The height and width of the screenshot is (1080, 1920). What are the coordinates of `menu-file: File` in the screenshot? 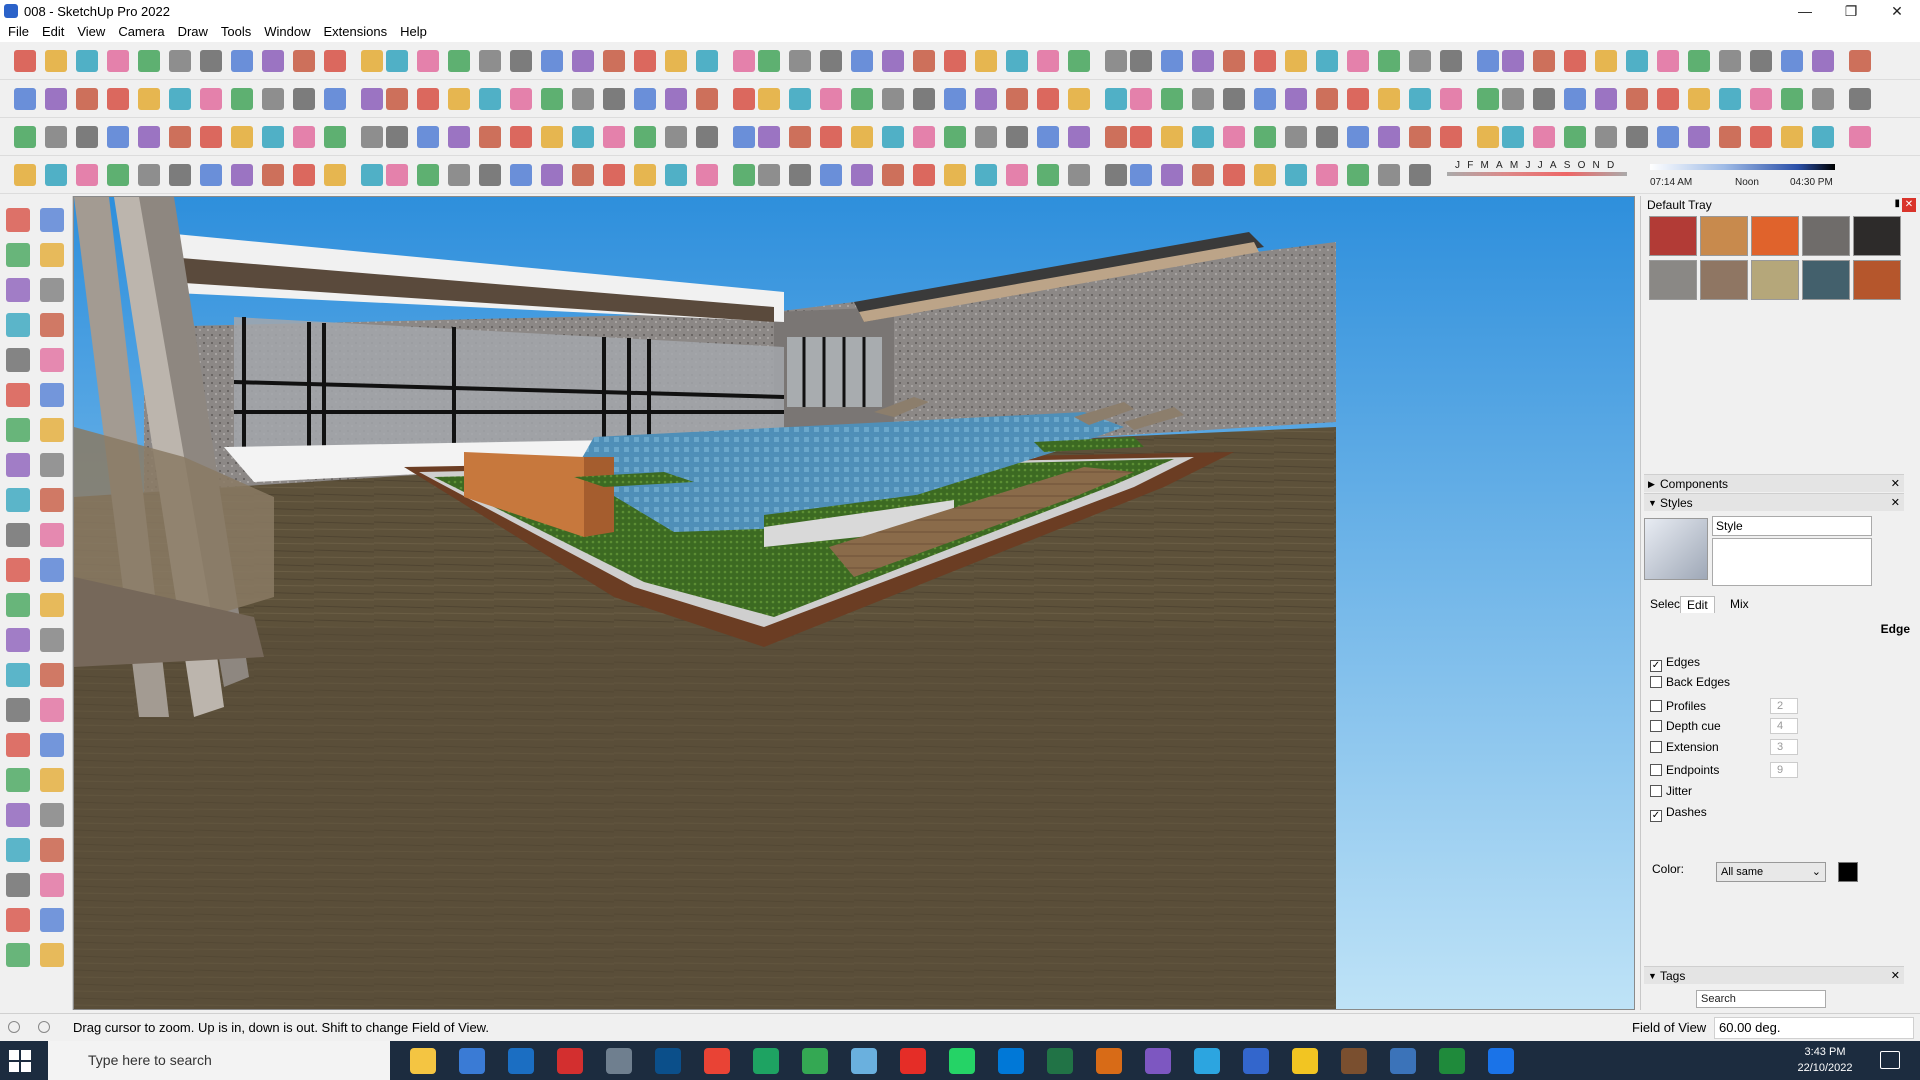 It's located at (21, 32).